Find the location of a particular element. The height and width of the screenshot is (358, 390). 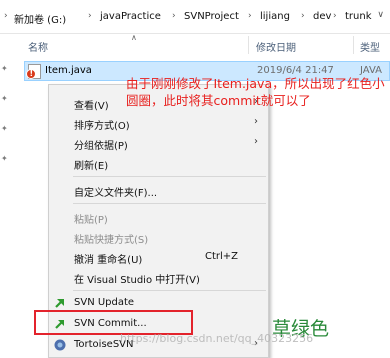

tortoisesvn-icon is located at coordinates (60, 345).